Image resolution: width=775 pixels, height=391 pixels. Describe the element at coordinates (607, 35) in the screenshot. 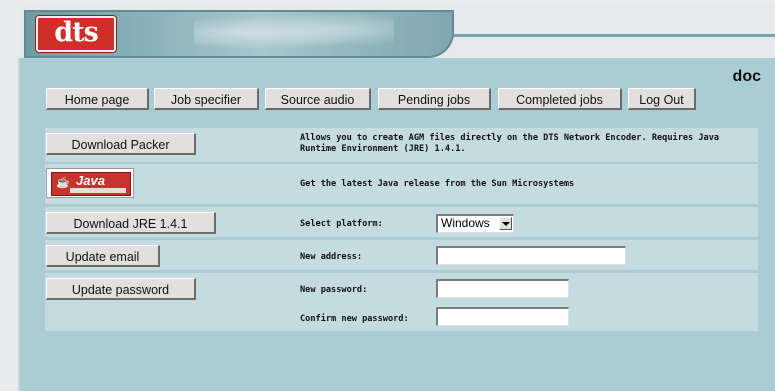

I see `header-divider` at that location.